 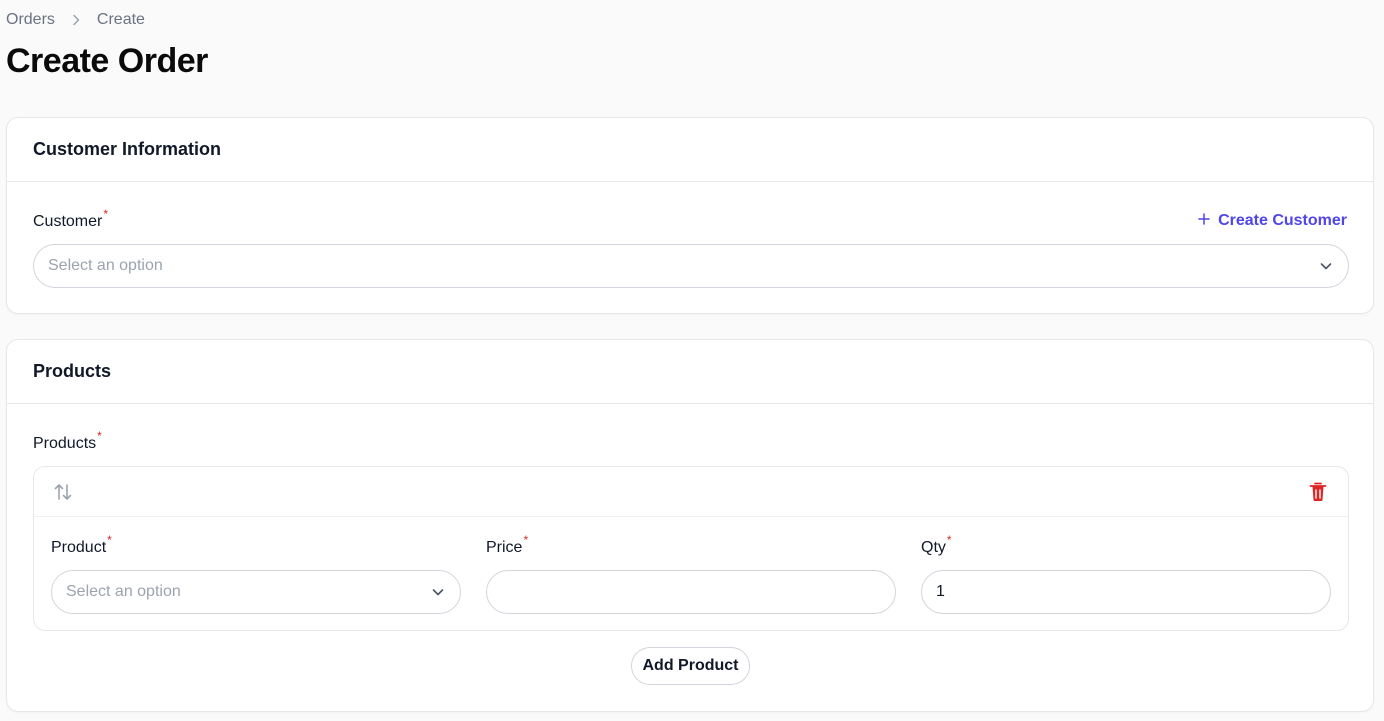 I want to click on price-field-label: Price *, so click(x=507, y=545).